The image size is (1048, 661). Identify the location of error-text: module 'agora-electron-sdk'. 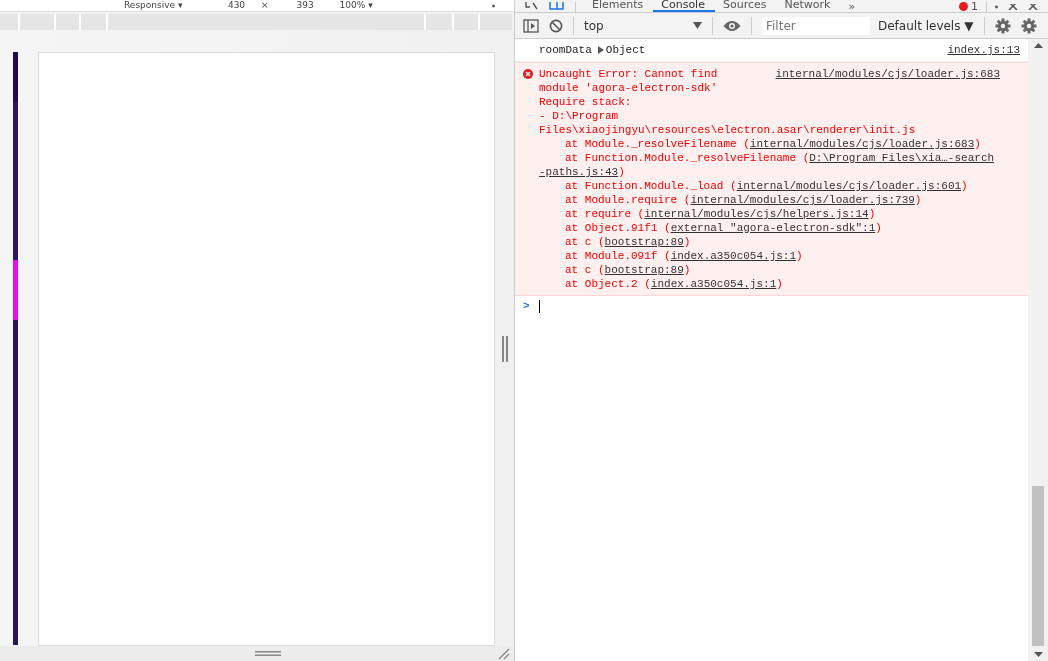
(629, 88).